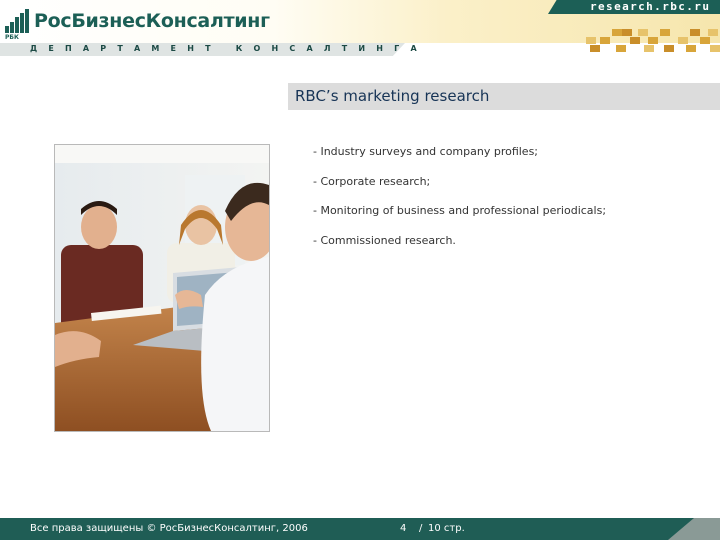 Image resolution: width=720 pixels, height=540 pixels. What do you see at coordinates (12, 37) in the screenshot?
I see `logo-abbreviation: РБК` at bounding box center [12, 37].